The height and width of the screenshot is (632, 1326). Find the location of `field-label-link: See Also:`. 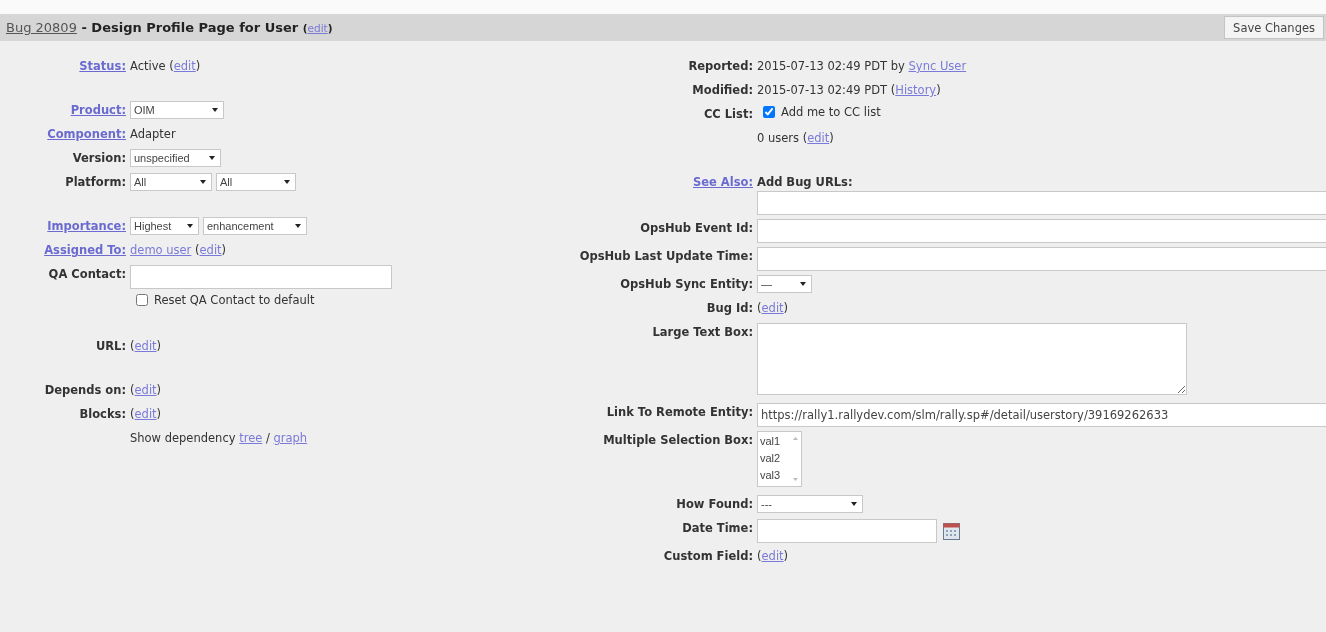

field-label-link: See Also: is located at coordinates (722, 182).